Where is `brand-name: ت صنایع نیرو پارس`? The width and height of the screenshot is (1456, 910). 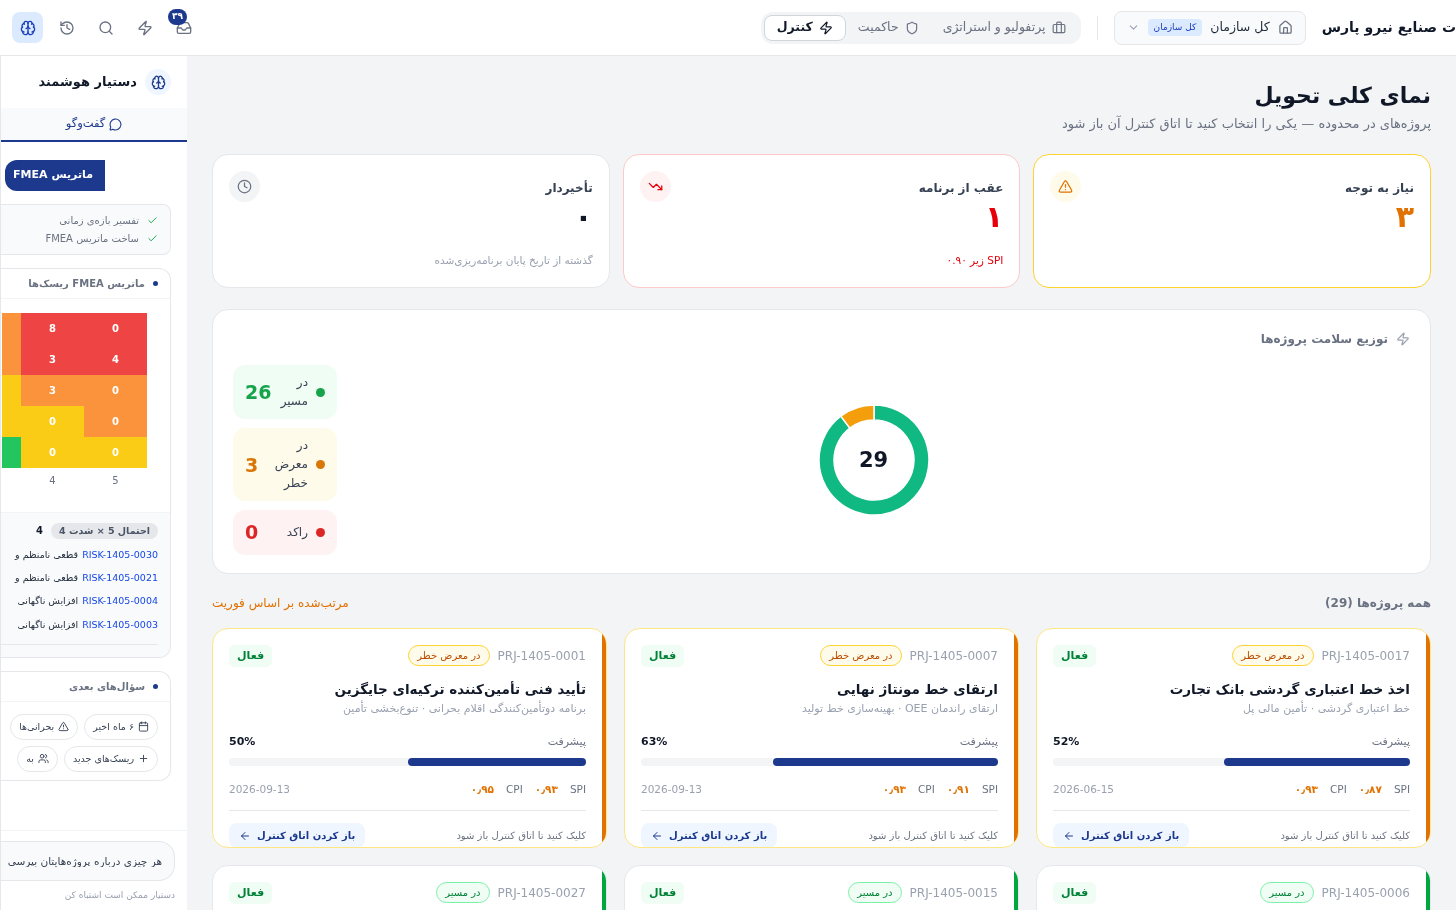 brand-name: ت صنایع نیرو پارس is located at coordinates (1388, 28).